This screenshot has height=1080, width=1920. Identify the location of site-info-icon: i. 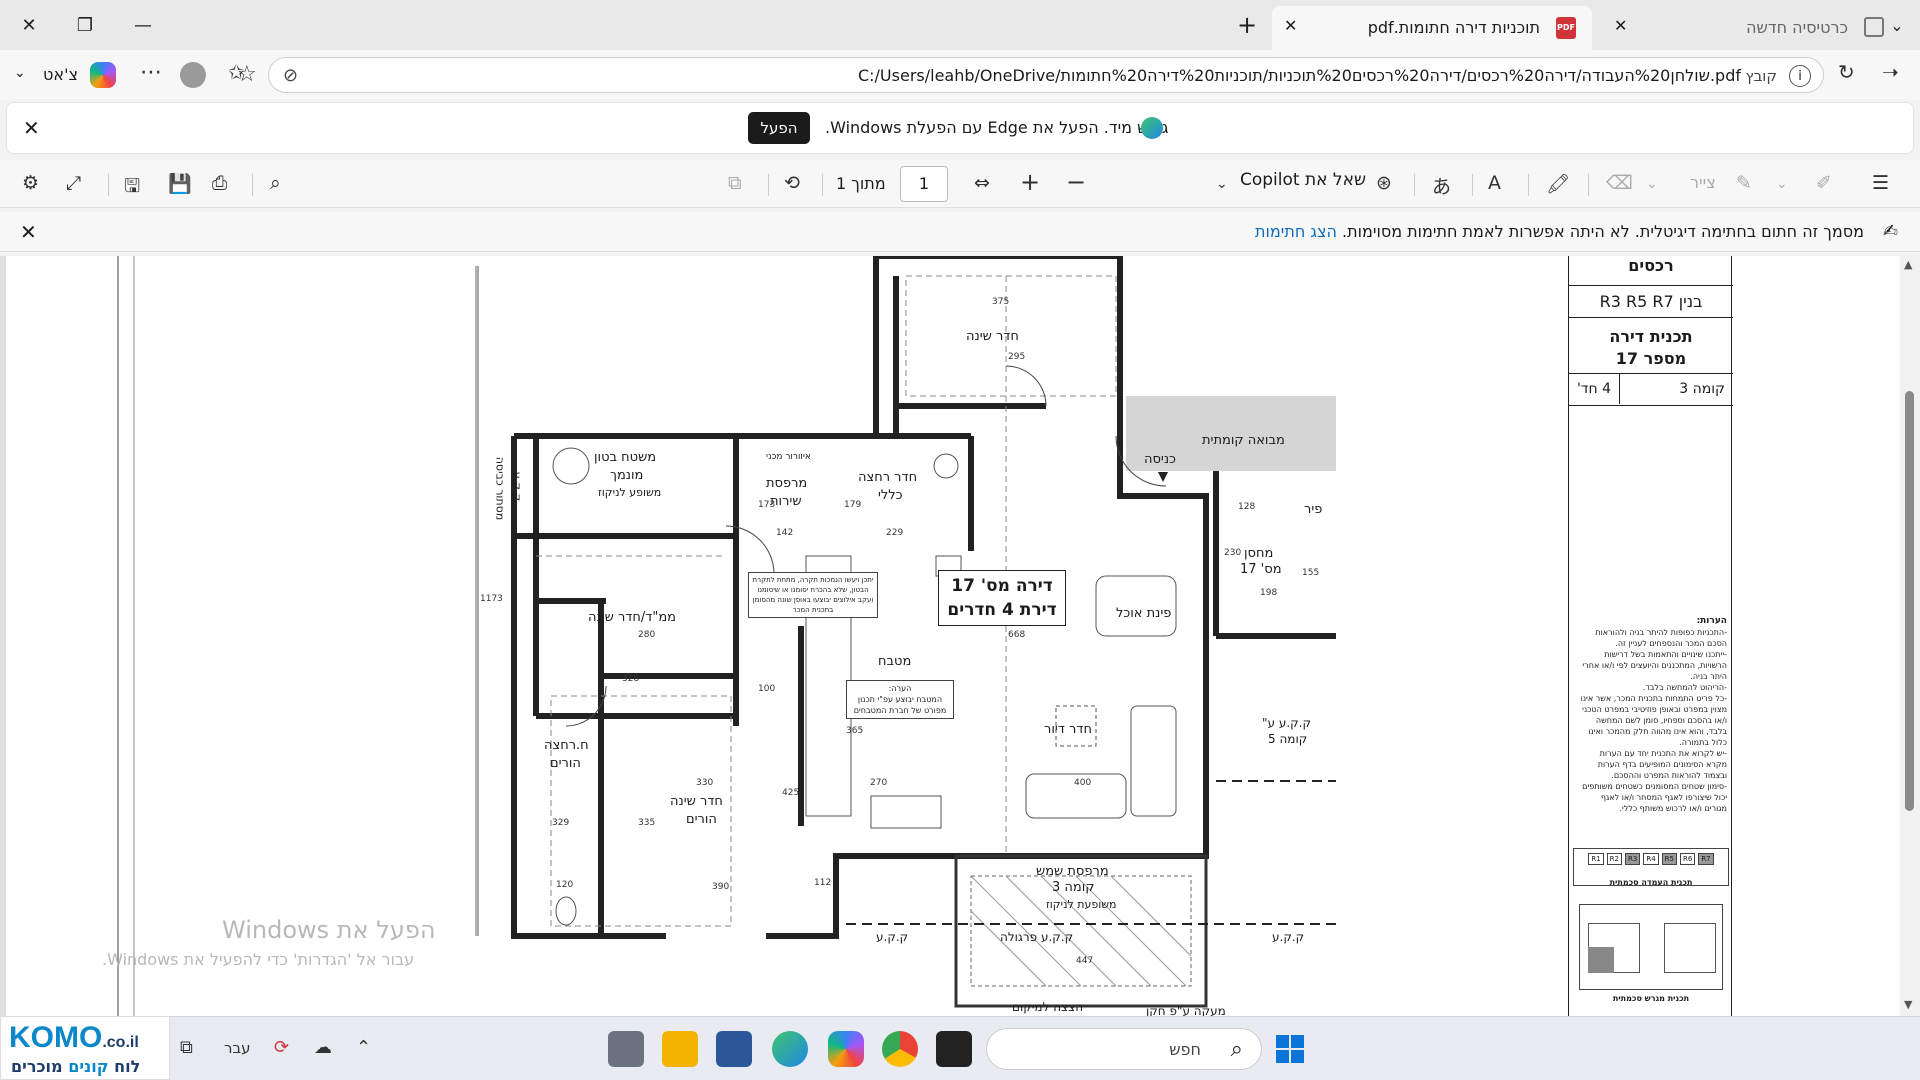
(1800, 76).